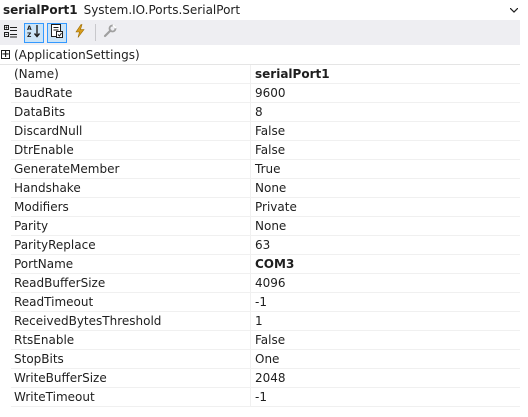  I want to click on property-name: BaudRate, so click(131, 93).